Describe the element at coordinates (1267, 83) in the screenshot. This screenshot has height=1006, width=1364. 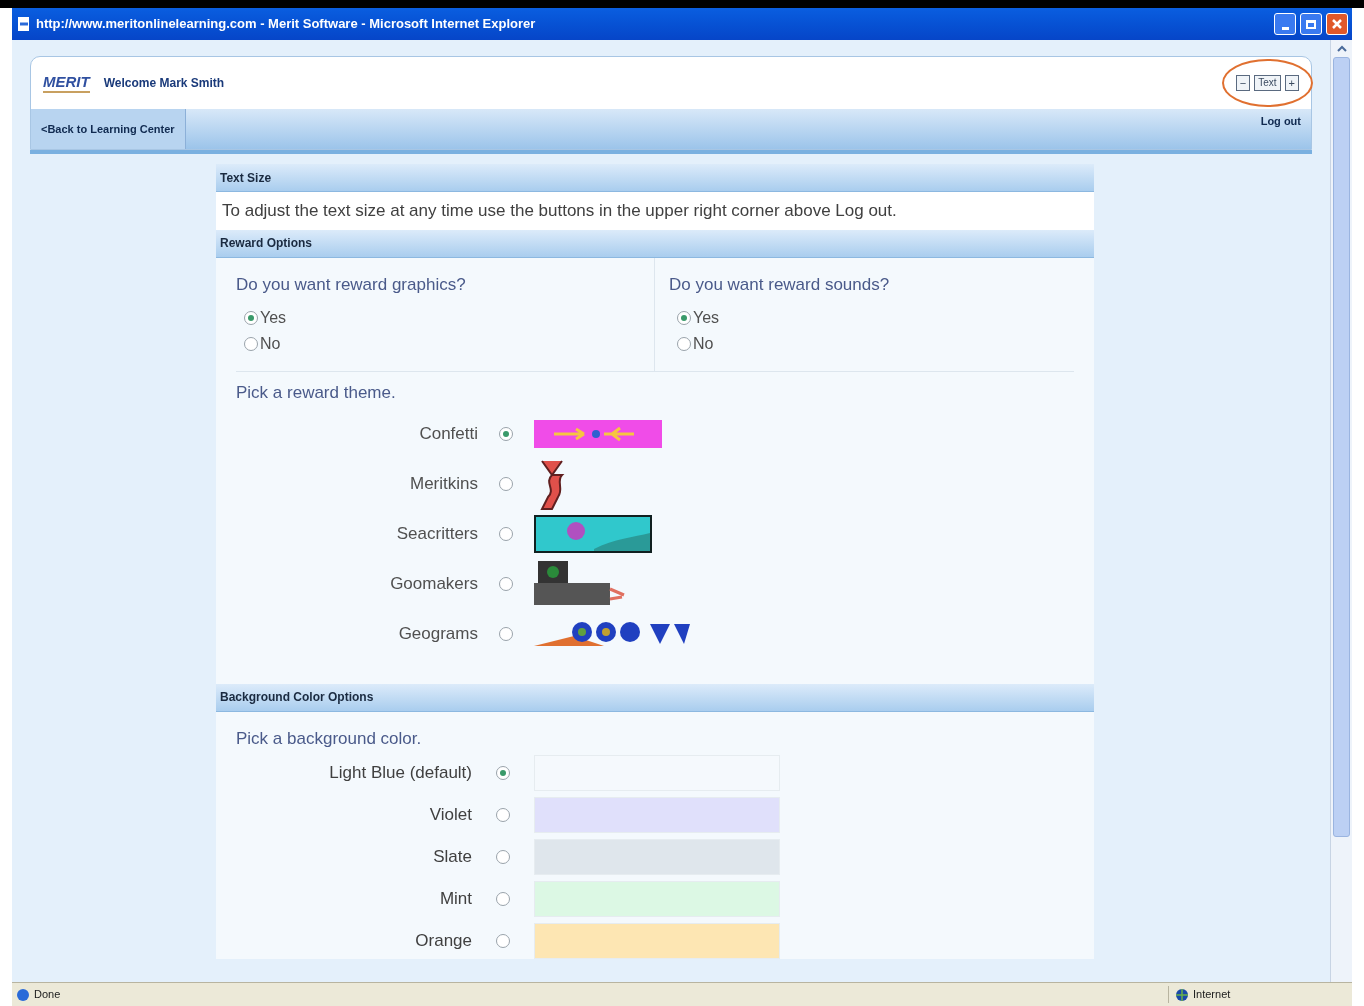
I see `text-size-button: Text` at that location.